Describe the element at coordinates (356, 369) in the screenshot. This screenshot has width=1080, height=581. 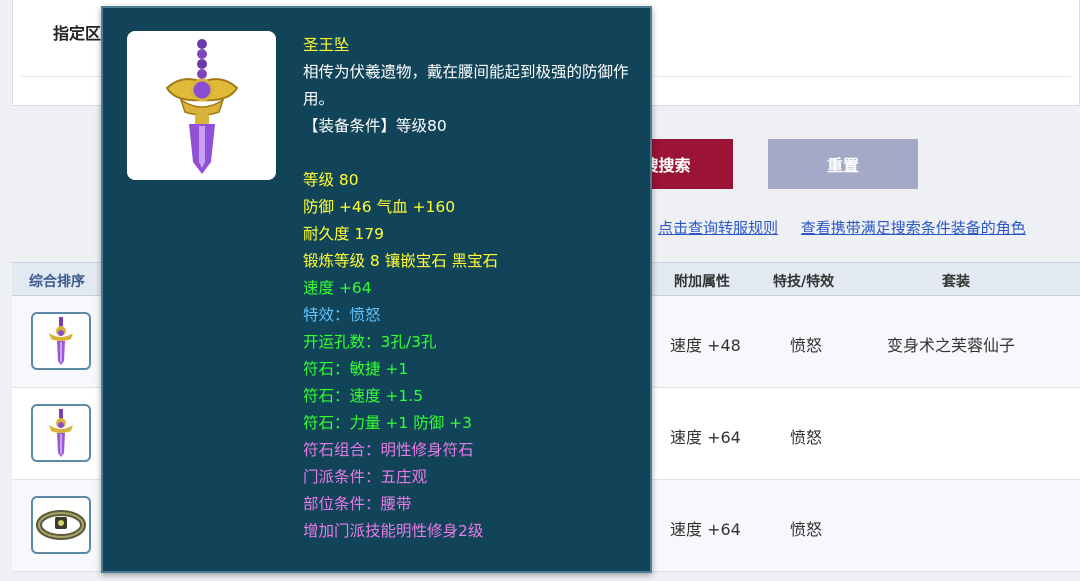
I see `item-rune-1: 符石：敏捷 +1` at that location.